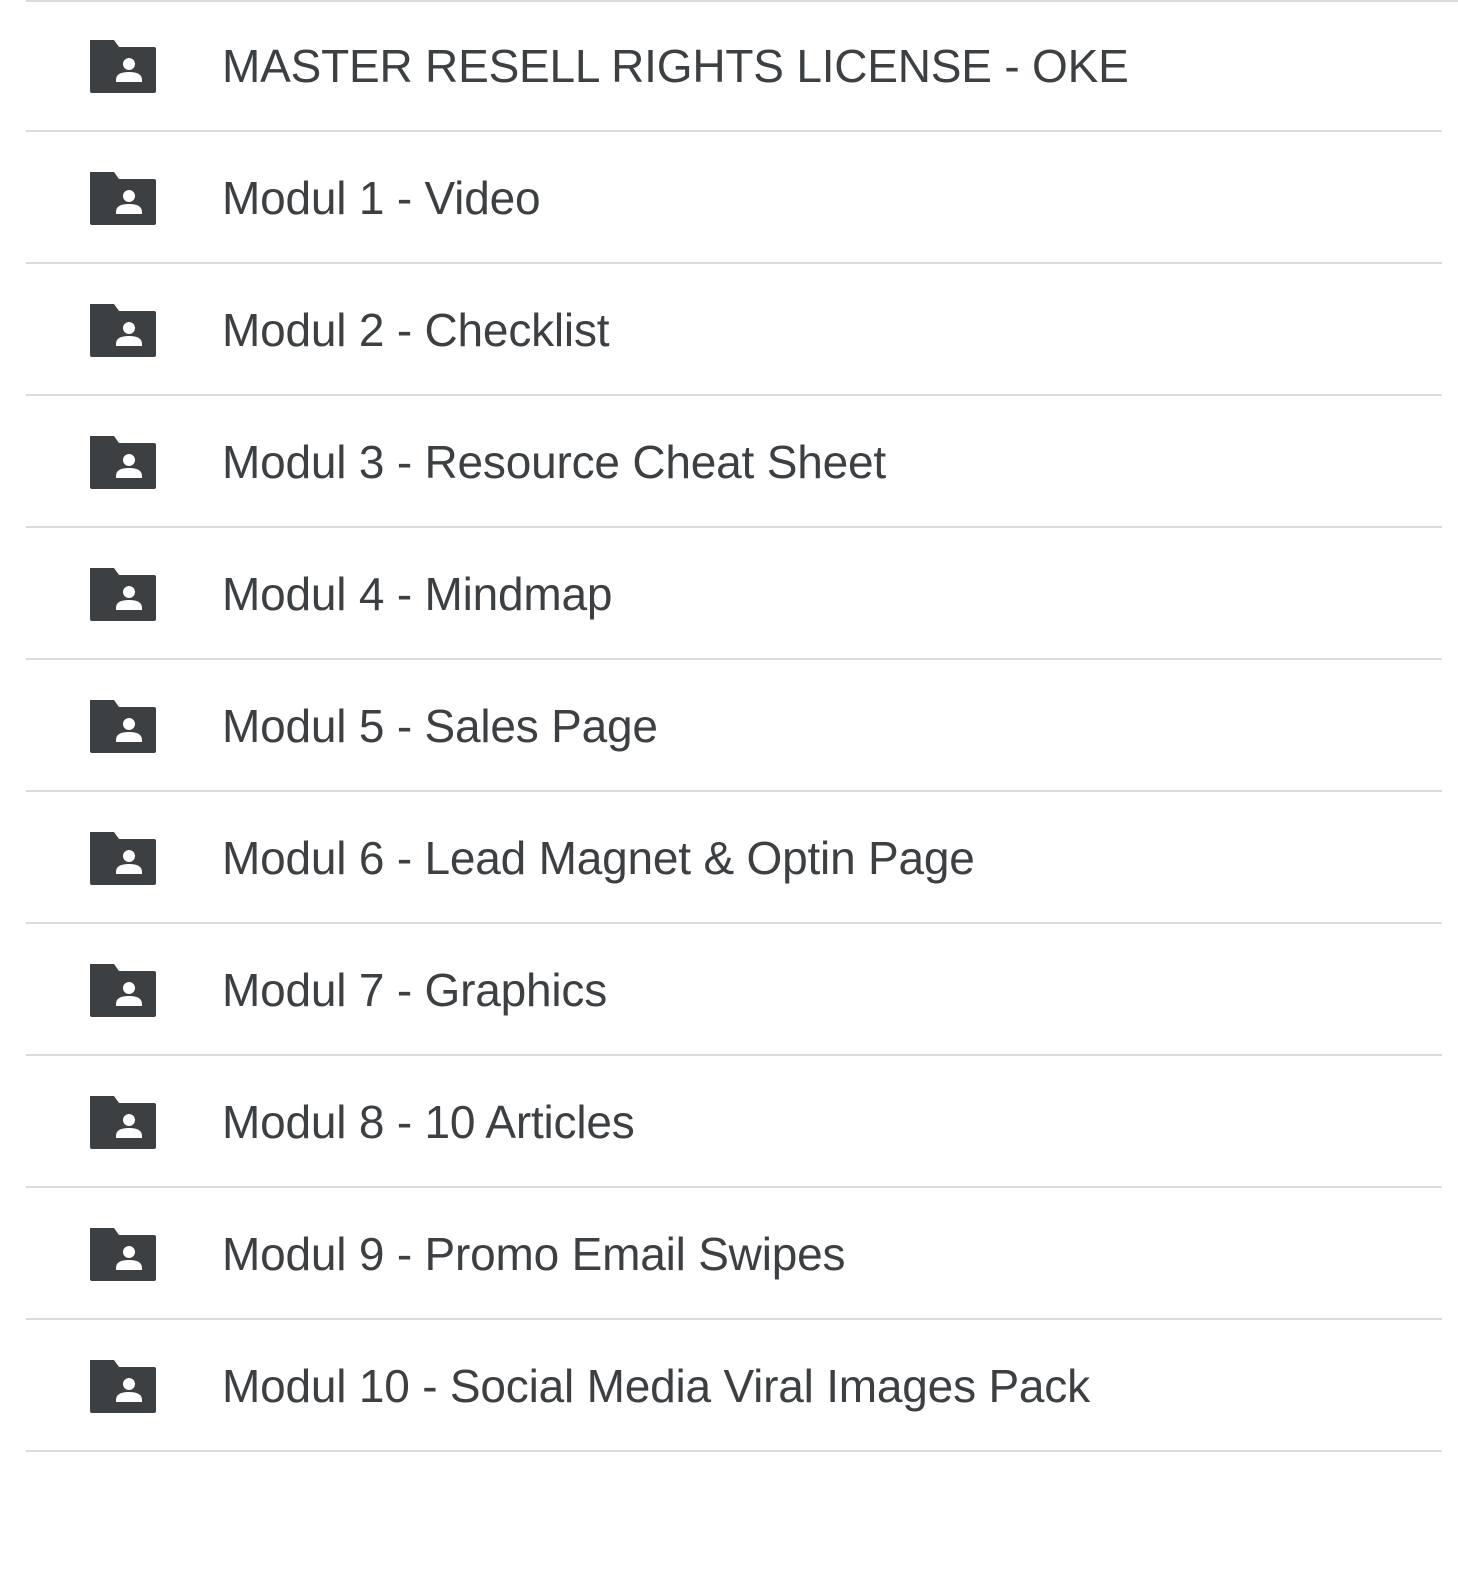  Describe the element at coordinates (428, 1122) in the screenshot. I see `folder-name: Modul 8 - 10 Articles` at that location.